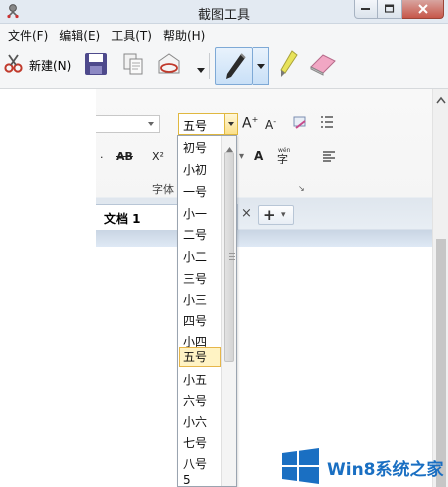 The height and width of the screenshot is (487, 448). What do you see at coordinates (390, 9) in the screenshot?
I see `maximize-button` at bounding box center [390, 9].